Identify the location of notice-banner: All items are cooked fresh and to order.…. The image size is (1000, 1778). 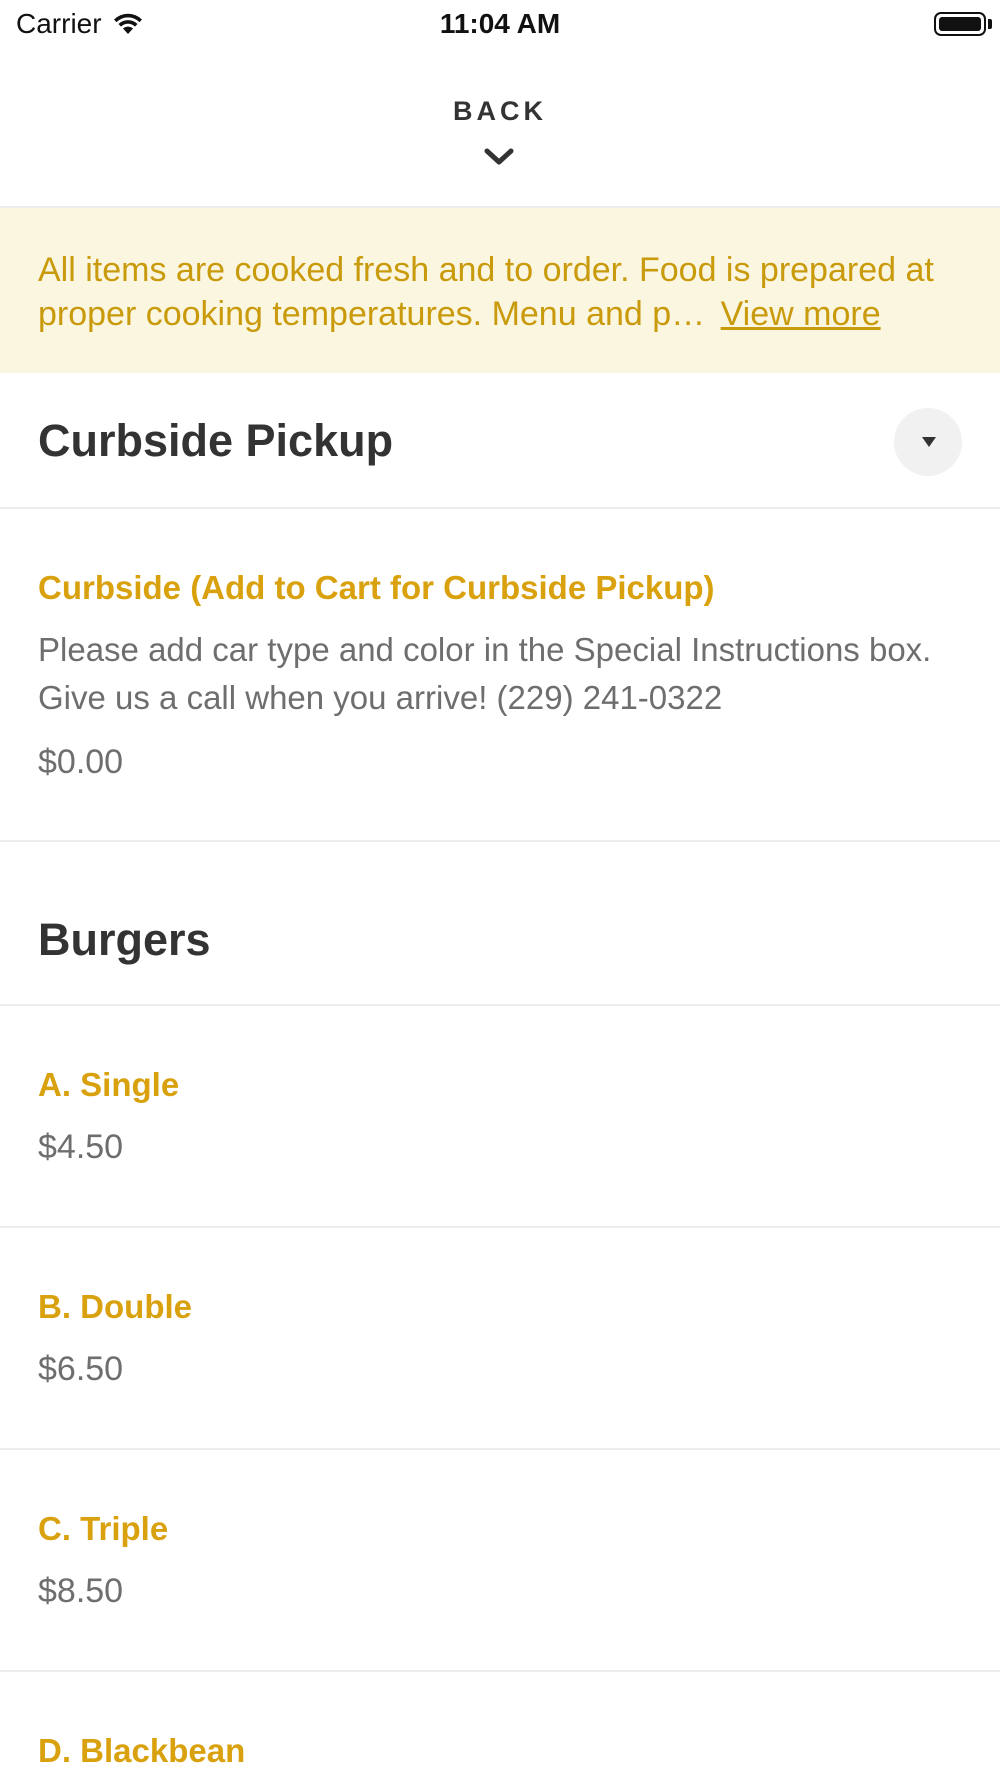
(500, 290).